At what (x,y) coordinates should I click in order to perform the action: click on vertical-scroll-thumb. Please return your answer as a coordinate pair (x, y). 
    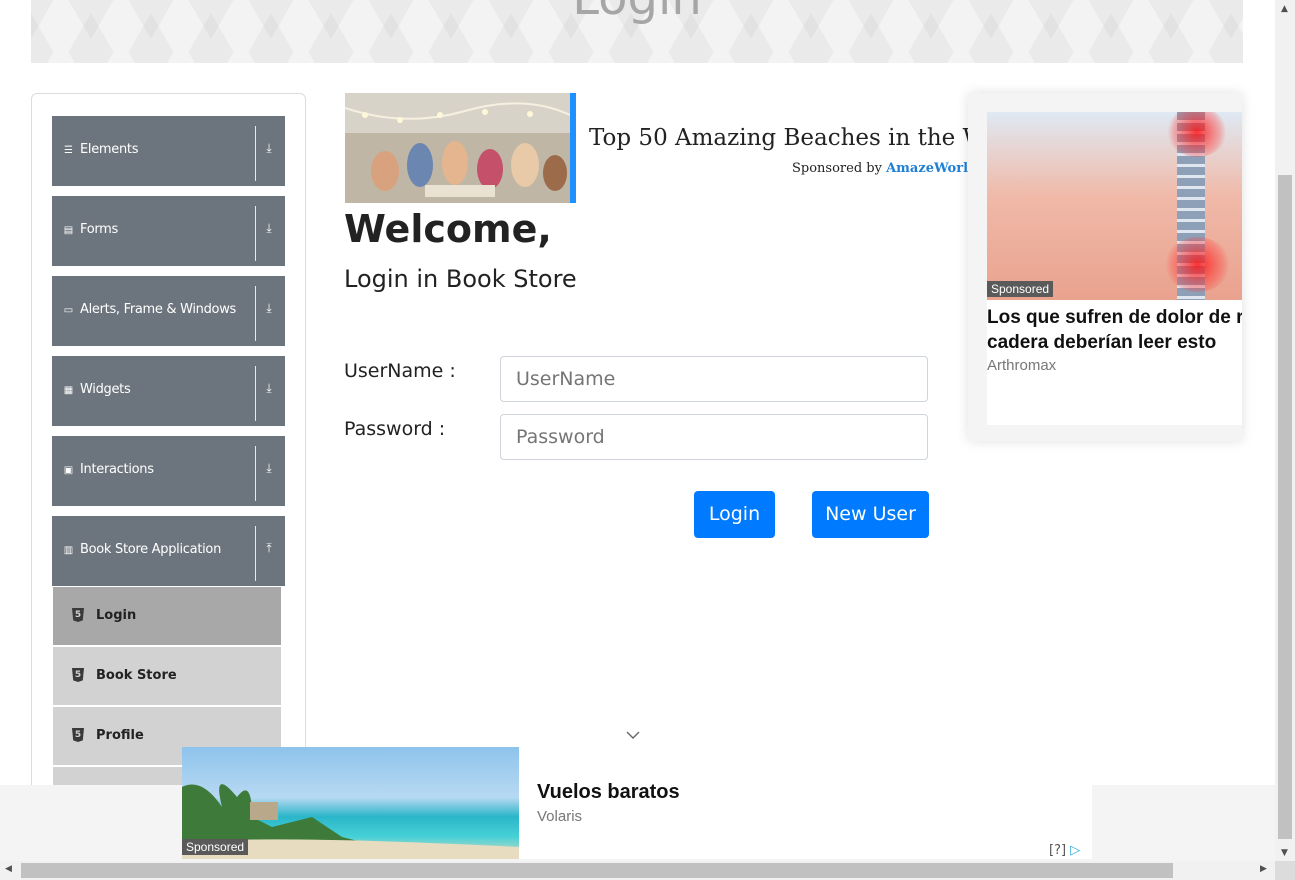
    Looking at the image, I should click on (1285, 507).